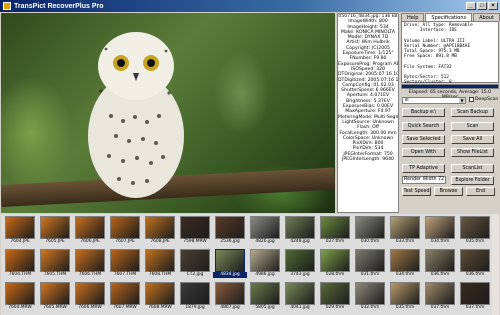 The image size is (500, 315). What do you see at coordinates (416, 191) in the screenshot?
I see `test-speed-button: Test Speed` at bounding box center [416, 191].